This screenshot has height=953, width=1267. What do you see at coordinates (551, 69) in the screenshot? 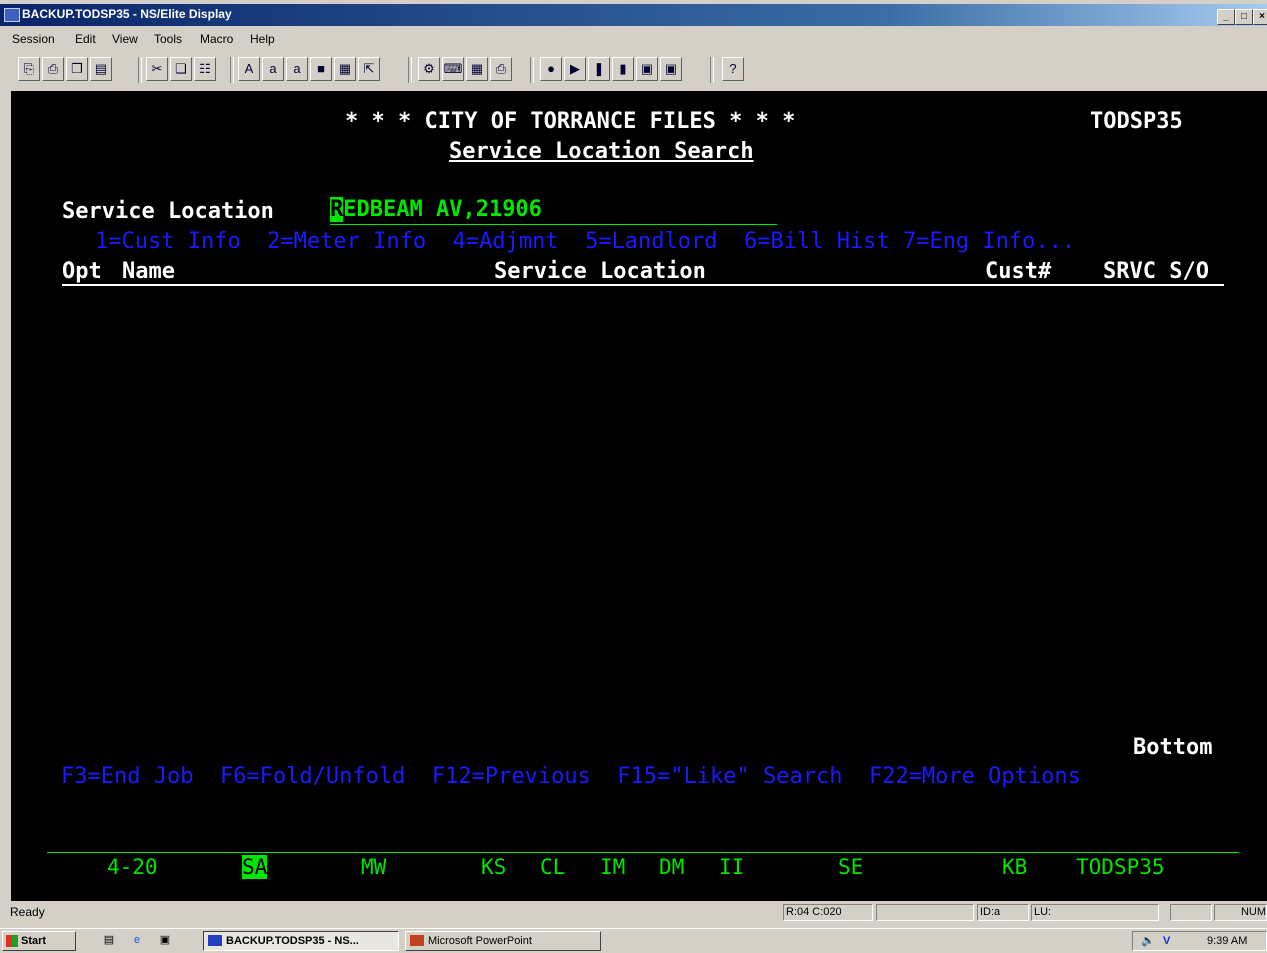
I see `record-macro-icon: ●` at bounding box center [551, 69].